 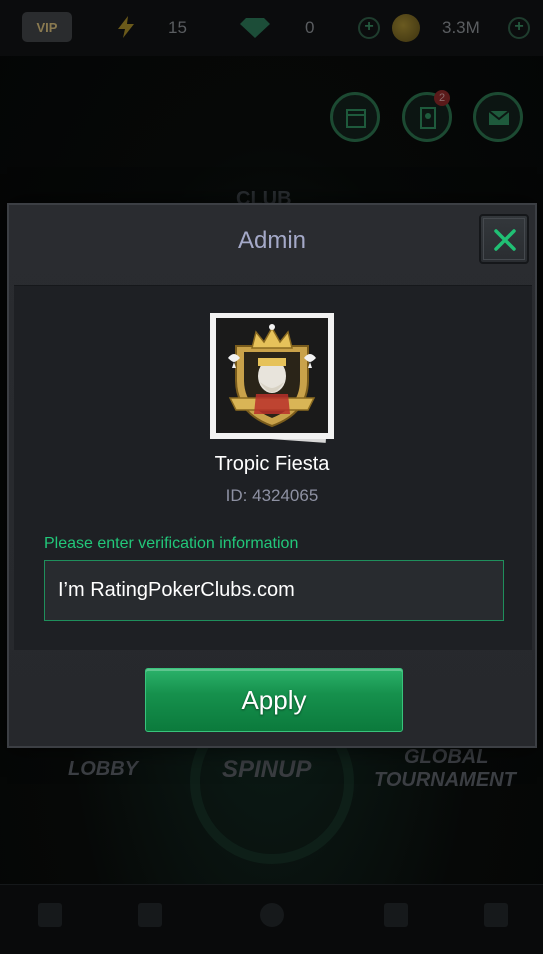 I want to click on tournament-label: TOURNAMENT, so click(x=445, y=780).